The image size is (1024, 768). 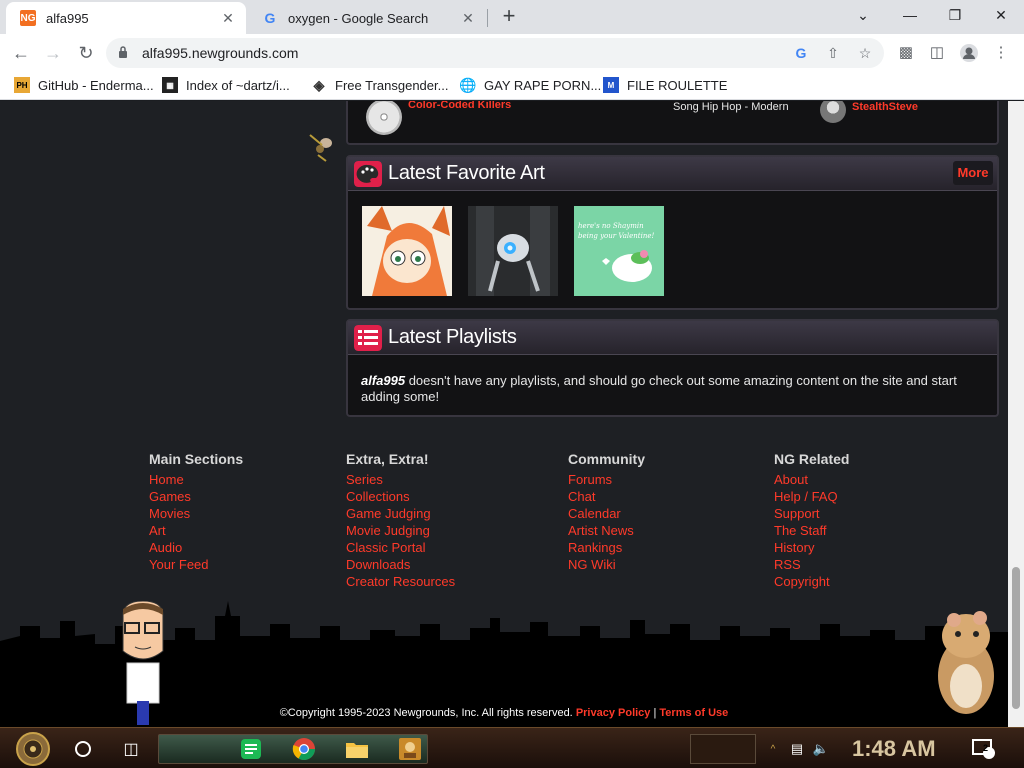 I want to click on footer-link: Calendar, so click(x=606, y=513).